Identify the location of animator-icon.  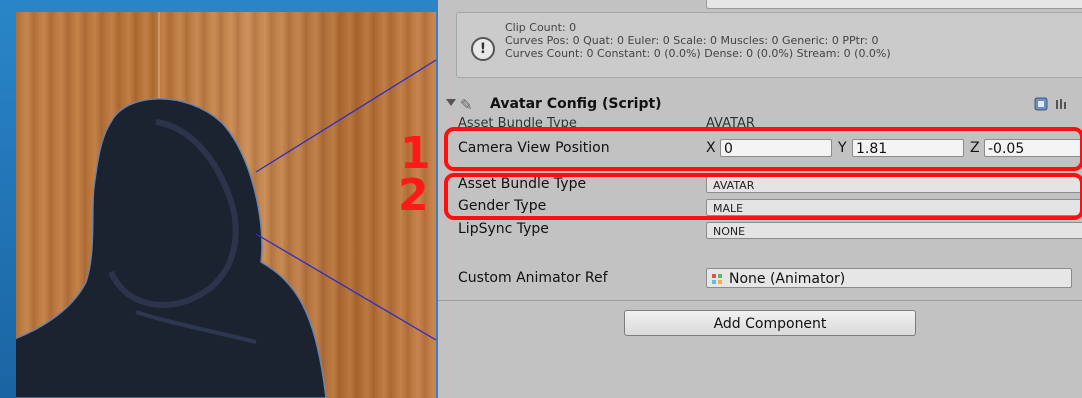
(717, 279).